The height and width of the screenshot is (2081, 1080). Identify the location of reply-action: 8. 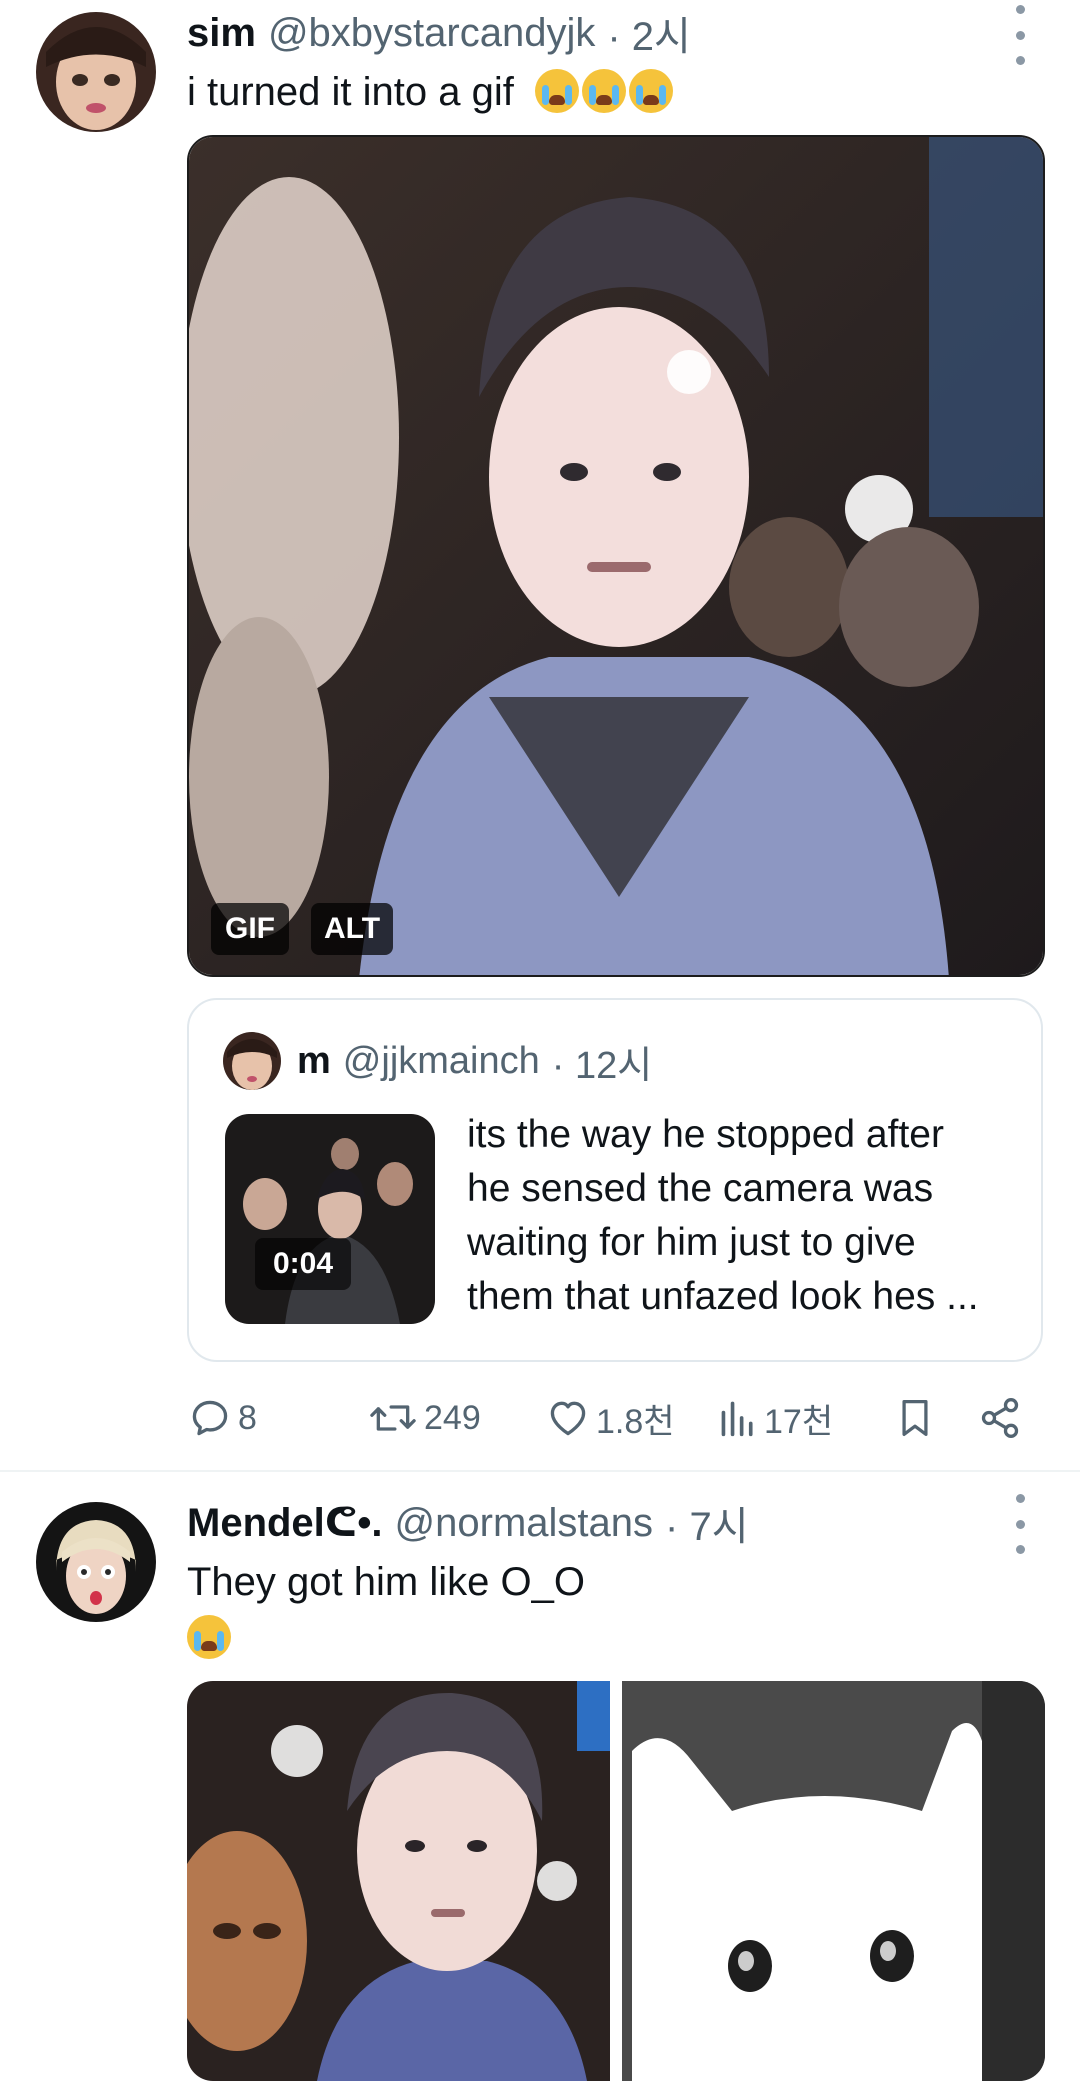
(222, 1418).